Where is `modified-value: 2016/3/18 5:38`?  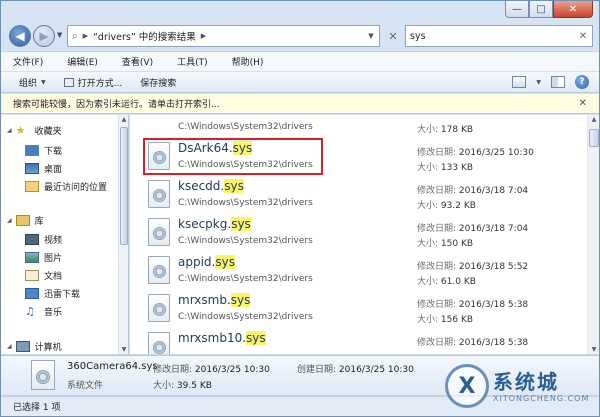
modified-value: 2016/3/18 5:38 is located at coordinates (493, 343).